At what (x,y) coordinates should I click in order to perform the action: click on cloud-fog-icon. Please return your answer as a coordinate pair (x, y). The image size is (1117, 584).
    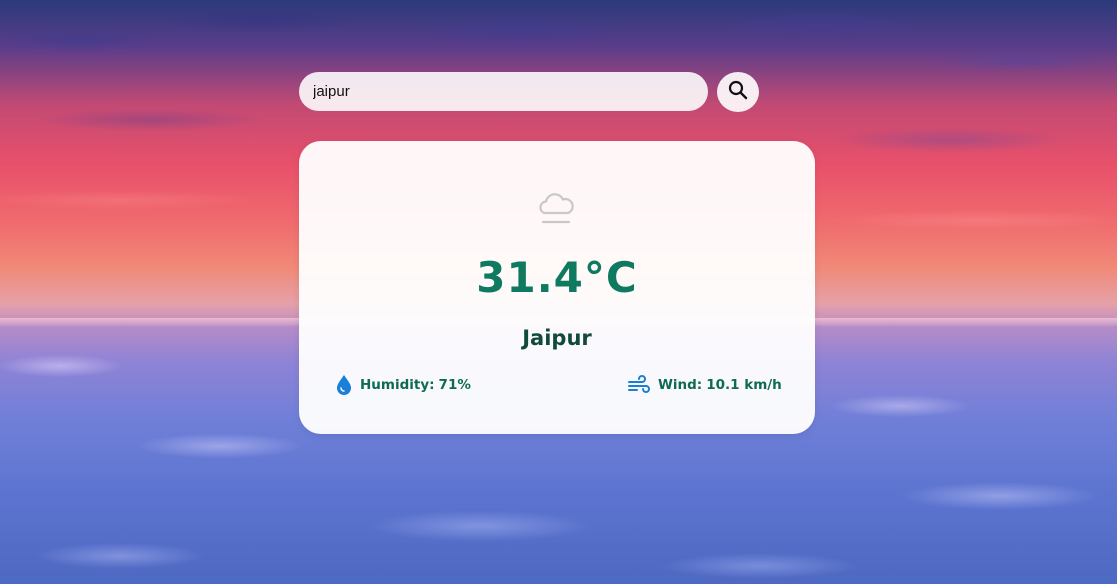
    Looking at the image, I should click on (556, 209).